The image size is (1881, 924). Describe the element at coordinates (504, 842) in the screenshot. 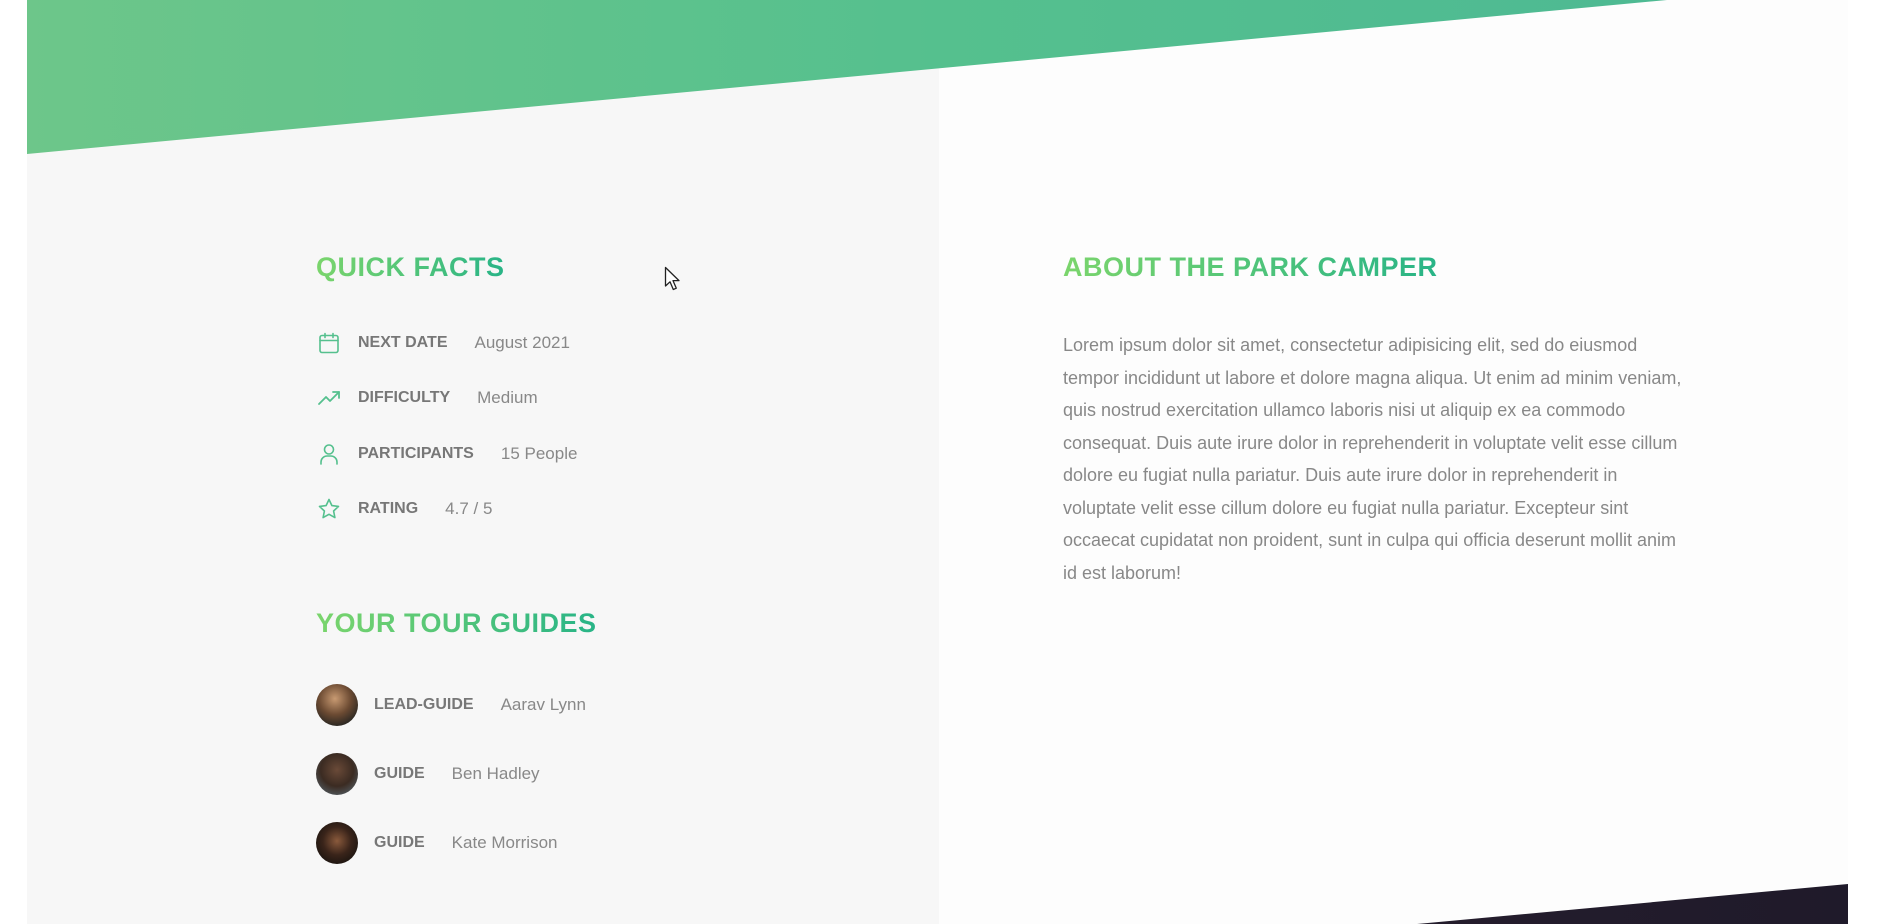

I see `guide-name: Kate Morrison` at that location.